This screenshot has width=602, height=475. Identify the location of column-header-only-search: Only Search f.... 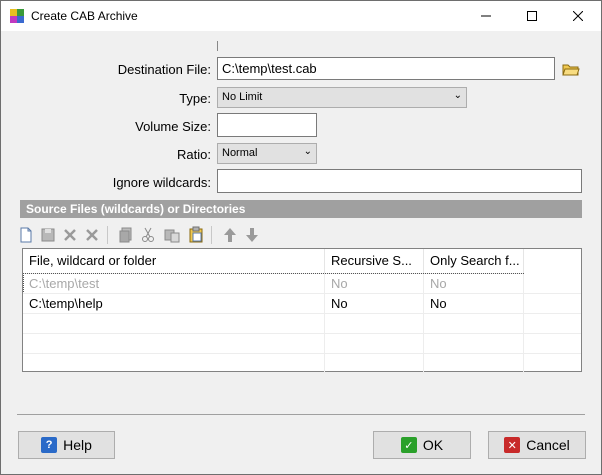
(474, 261).